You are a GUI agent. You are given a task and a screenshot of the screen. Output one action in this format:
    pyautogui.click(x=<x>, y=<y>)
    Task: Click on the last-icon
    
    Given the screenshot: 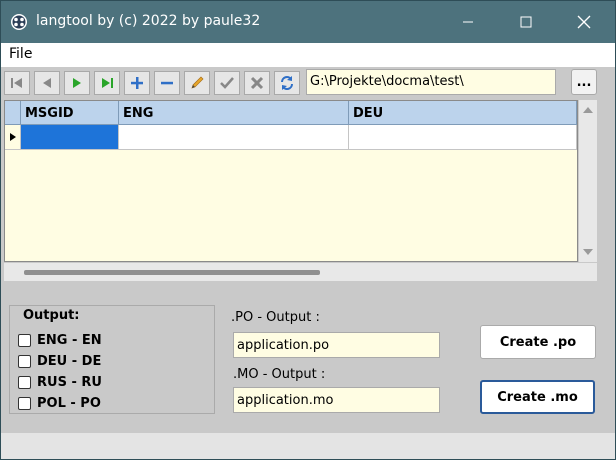 What is the action you would take?
    pyautogui.click(x=107, y=83)
    